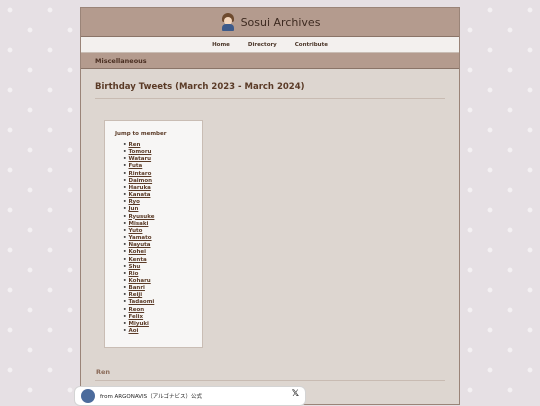 This screenshot has height=406, width=540. Describe the element at coordinates (162, 295) in the screenshot. I see `member-list-item: Reiji` at that location.